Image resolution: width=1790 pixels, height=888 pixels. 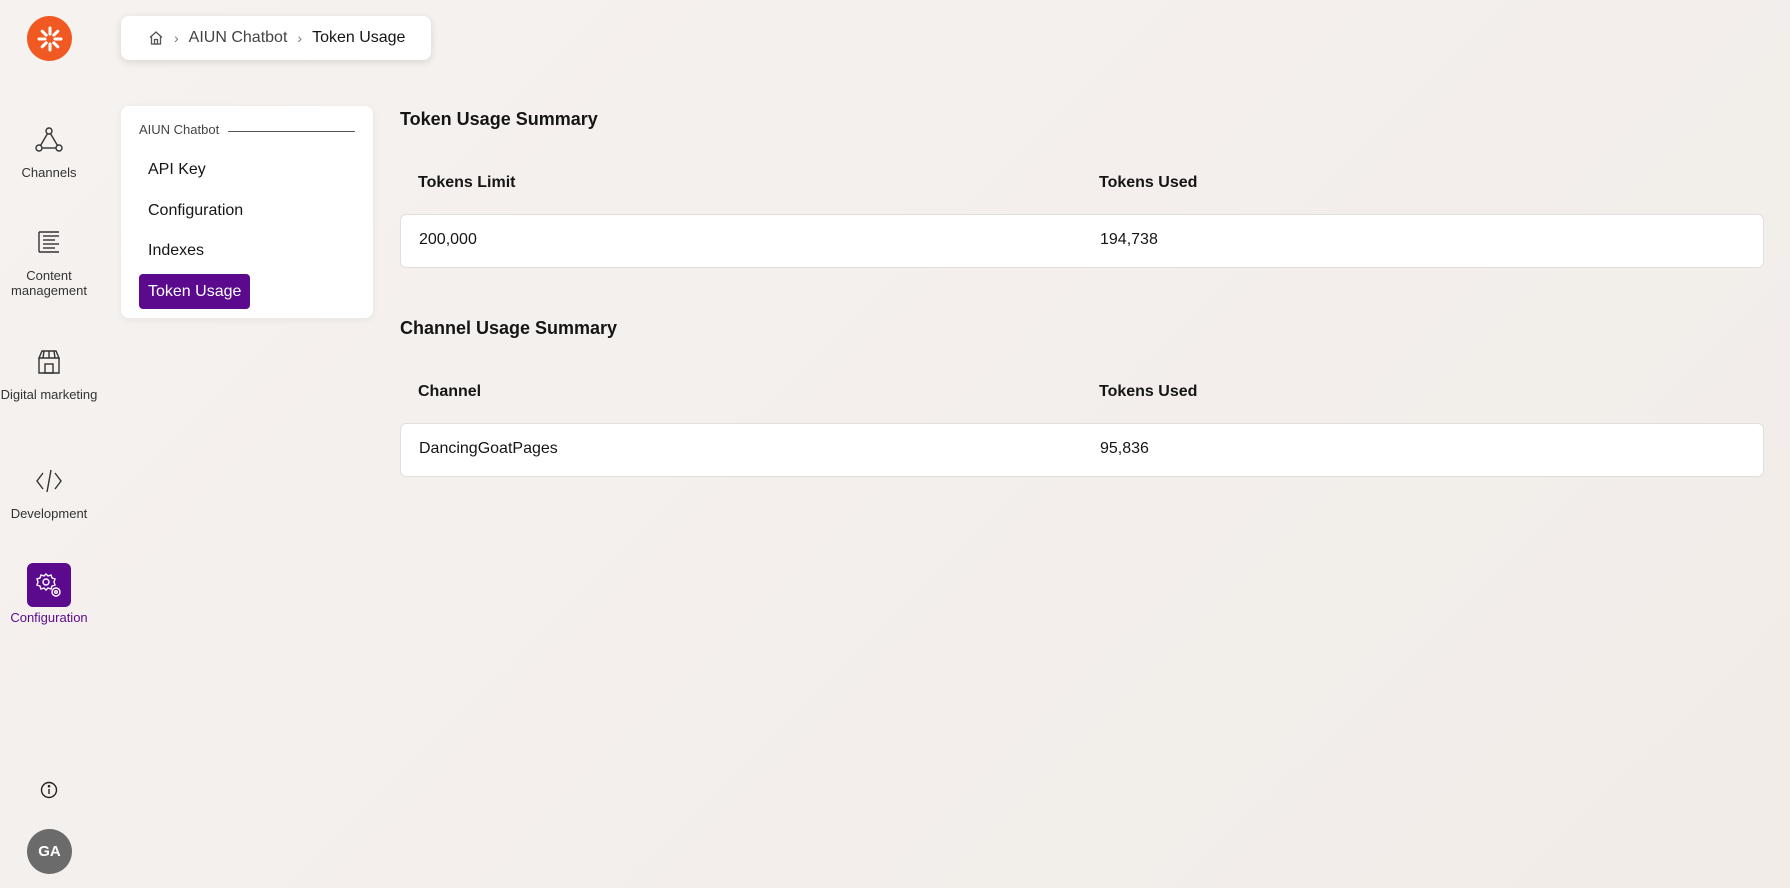 What do you see at coordinates (49, 140) in the screenshot?
I see `channels-icon` at bounding box center [49, 140].